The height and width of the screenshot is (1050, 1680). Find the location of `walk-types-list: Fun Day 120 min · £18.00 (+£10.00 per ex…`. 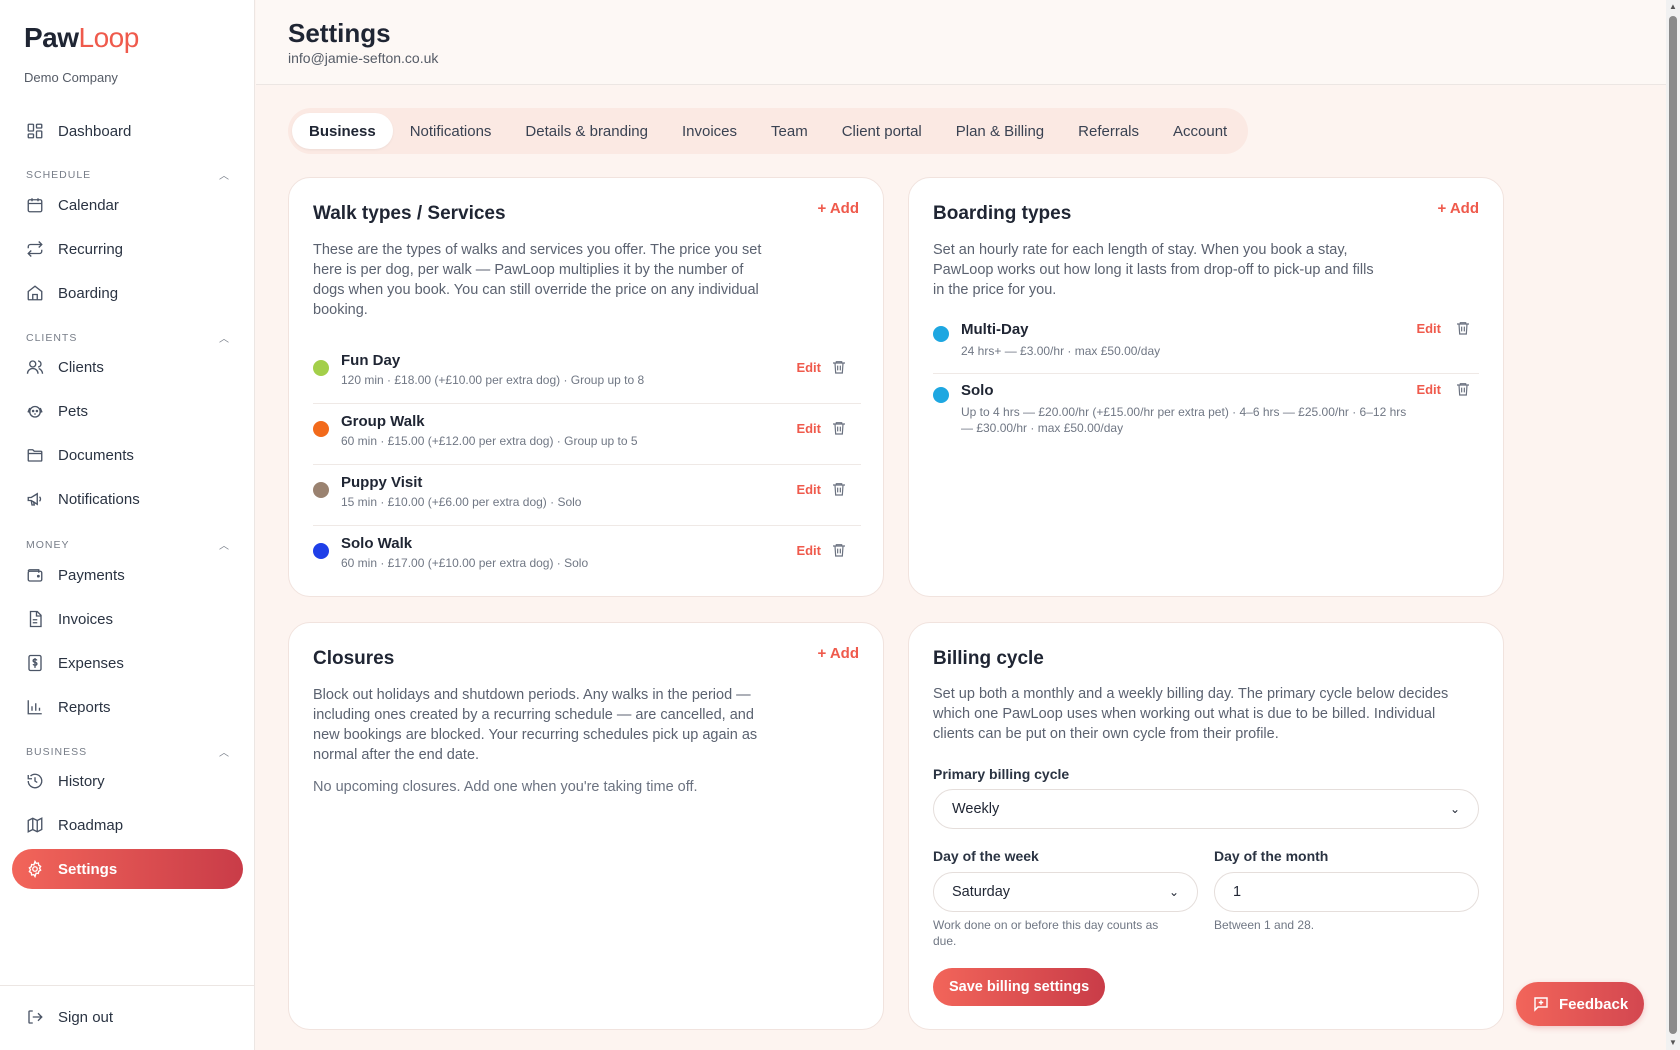

walk-types-list: Fun Day 120 min · £18.00 (+£10.00 per ex… is located at coordinates (587, 465).